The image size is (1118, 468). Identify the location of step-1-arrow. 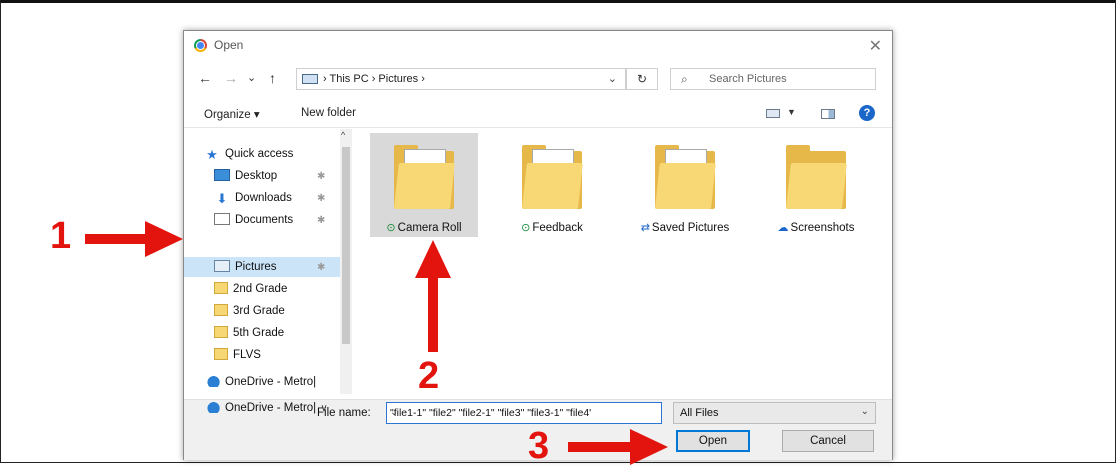
(134, 239).